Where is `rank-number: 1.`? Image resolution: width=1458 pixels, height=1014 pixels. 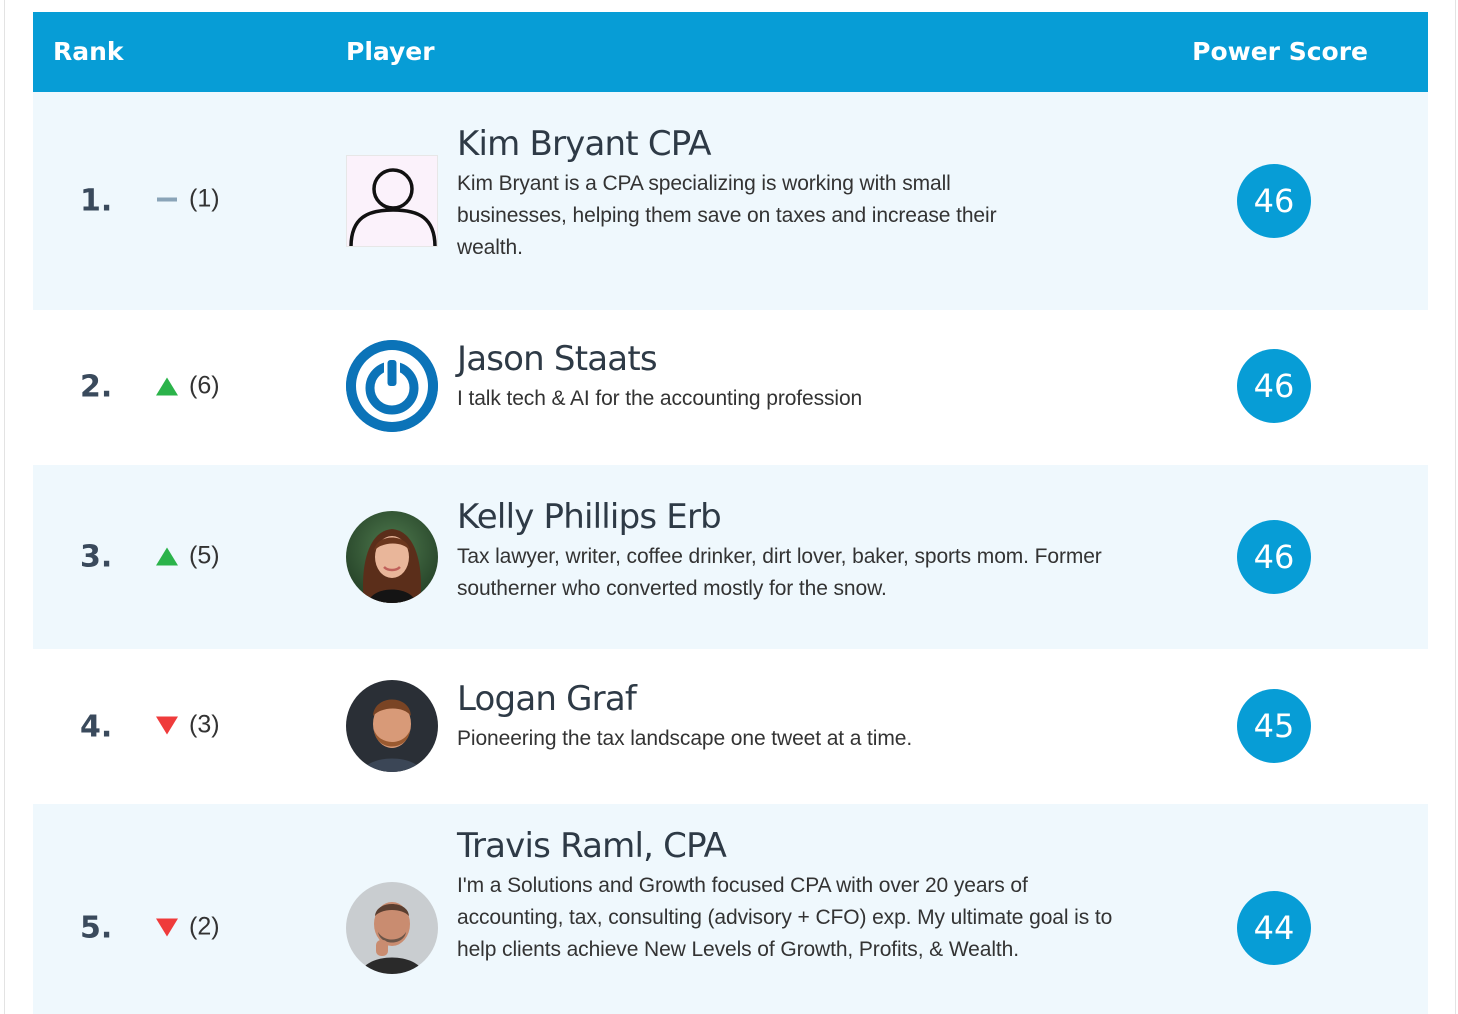 rank-number: 1. is located at coordinates (96, 201).